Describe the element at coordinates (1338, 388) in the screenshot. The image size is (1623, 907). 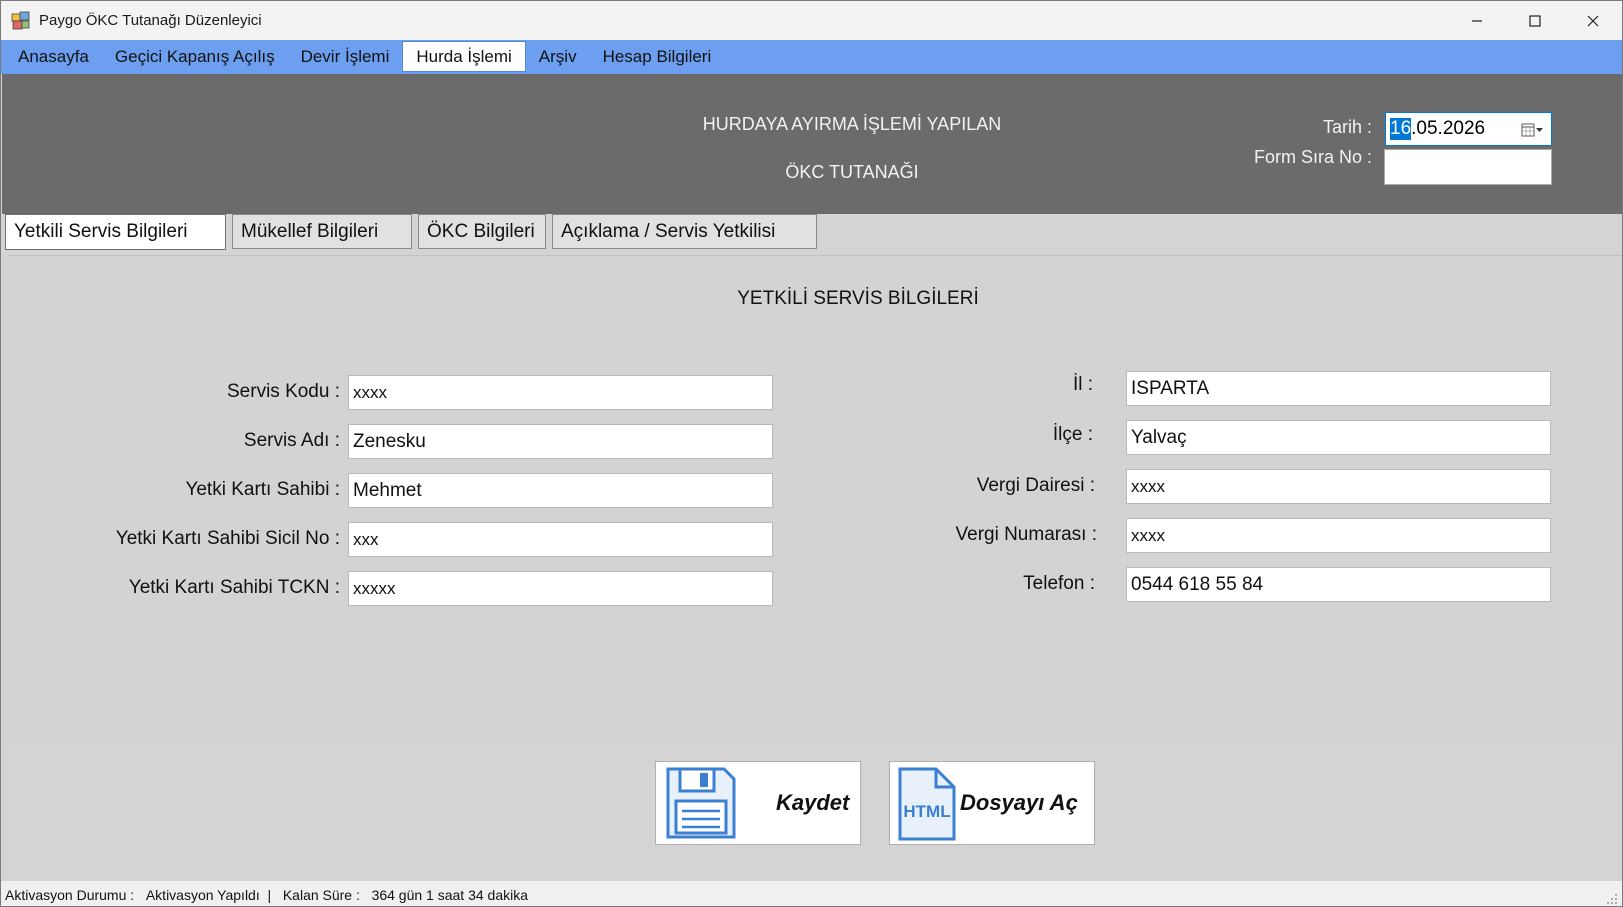
I see `input-il: ISPARTA` at that location.